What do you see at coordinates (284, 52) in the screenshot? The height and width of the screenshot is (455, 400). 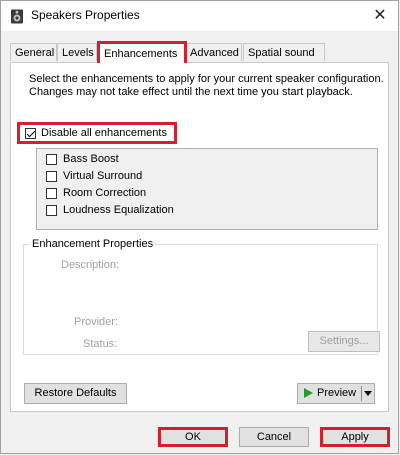 I see `tab-spatial-sound: Spatial sound` at bounding box center [284, 52].